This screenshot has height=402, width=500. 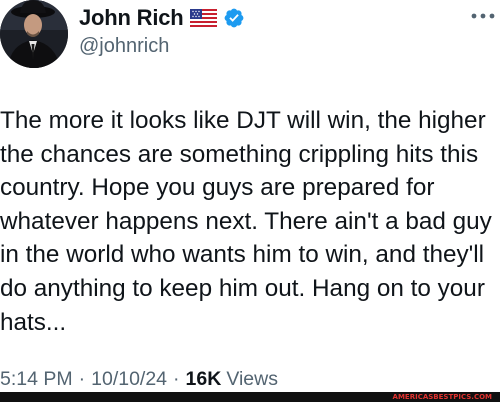 I want to click on author-handle: @johnrich, so click(x=124, y=46).